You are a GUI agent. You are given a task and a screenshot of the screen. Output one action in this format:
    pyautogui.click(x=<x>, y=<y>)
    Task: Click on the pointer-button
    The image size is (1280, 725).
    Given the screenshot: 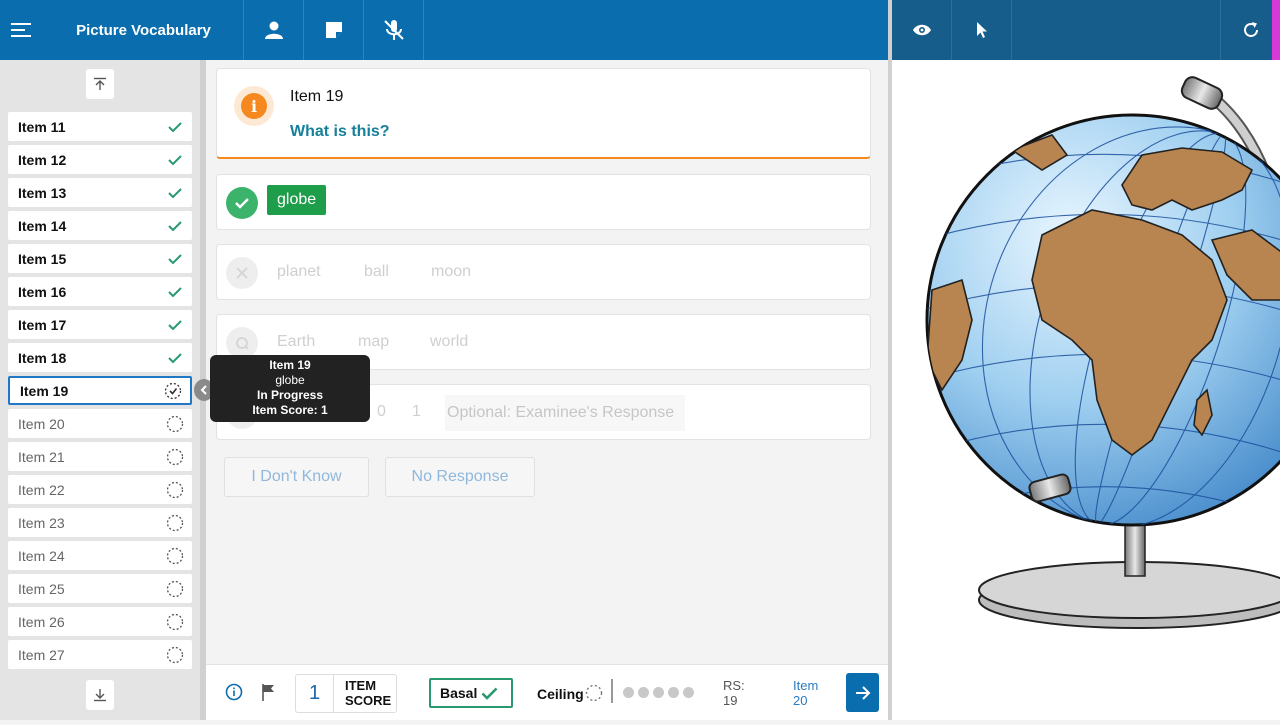 What is the action you would take?
    pyautogui.click(x=982, y=30)
    